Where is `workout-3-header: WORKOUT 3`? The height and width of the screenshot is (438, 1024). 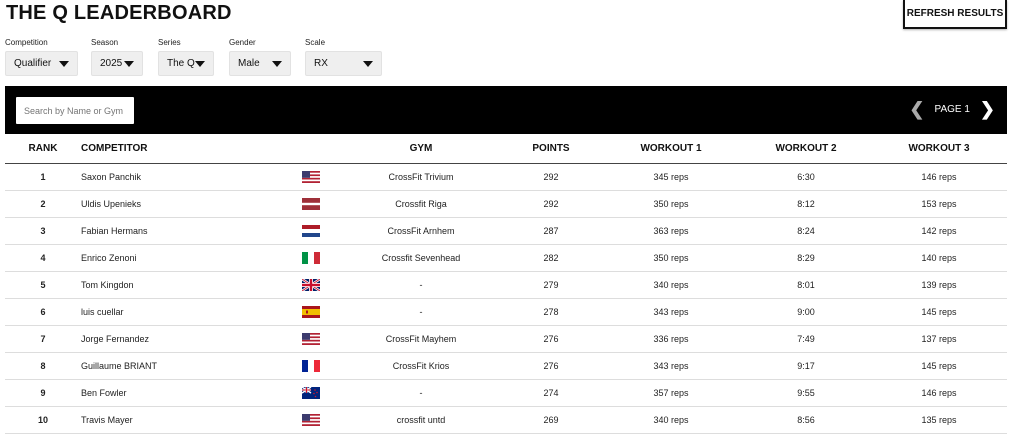
workout-3-header: WORKOUT 3 is located at coordinates (939, 149).